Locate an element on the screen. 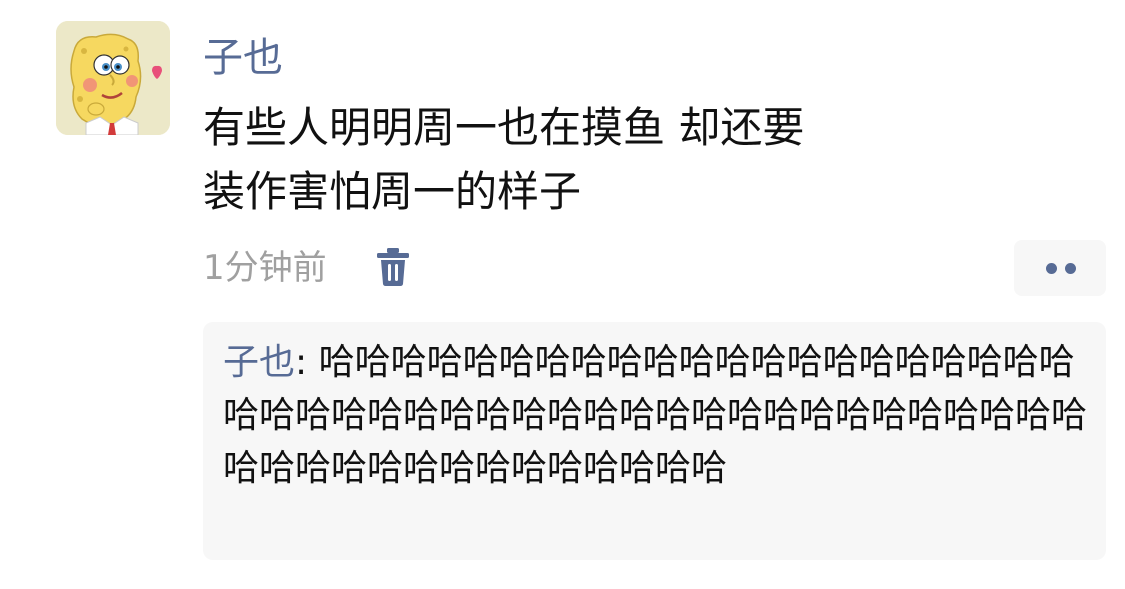  post-text-line: 装作害怕周一的样子 is located at coordinates (392, 191).